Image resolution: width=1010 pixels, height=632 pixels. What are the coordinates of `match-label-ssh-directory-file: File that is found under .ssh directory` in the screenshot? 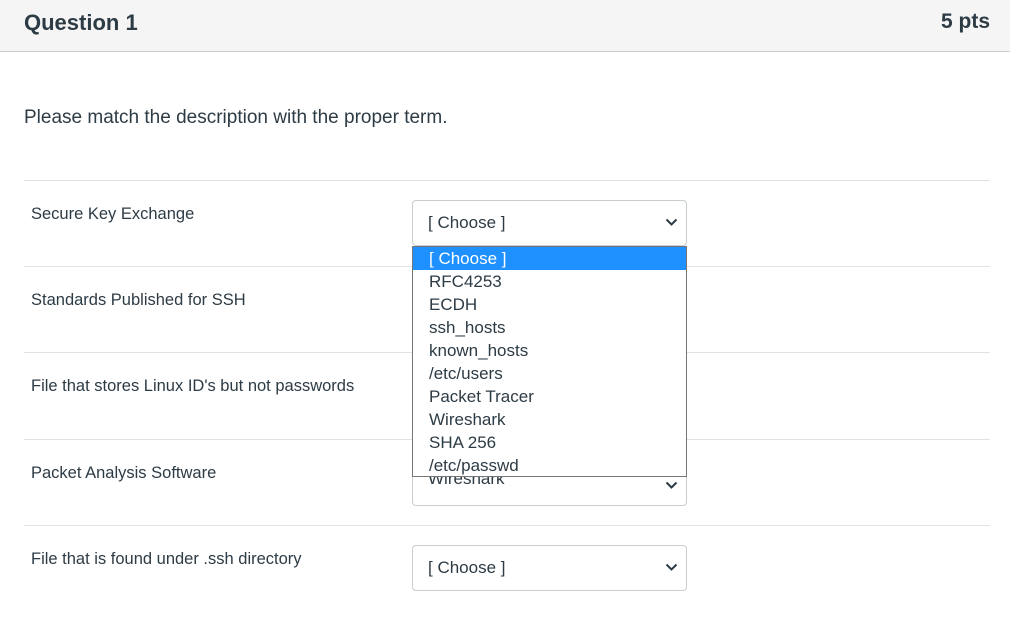 It's located at (166, 559).